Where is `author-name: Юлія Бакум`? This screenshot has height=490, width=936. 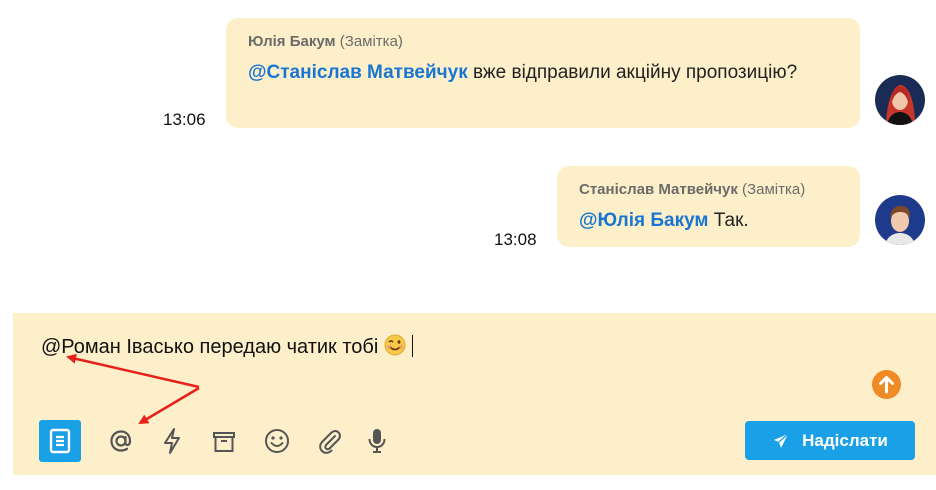 author-name: Юлія Бакум is located at coordinates (292, 41).